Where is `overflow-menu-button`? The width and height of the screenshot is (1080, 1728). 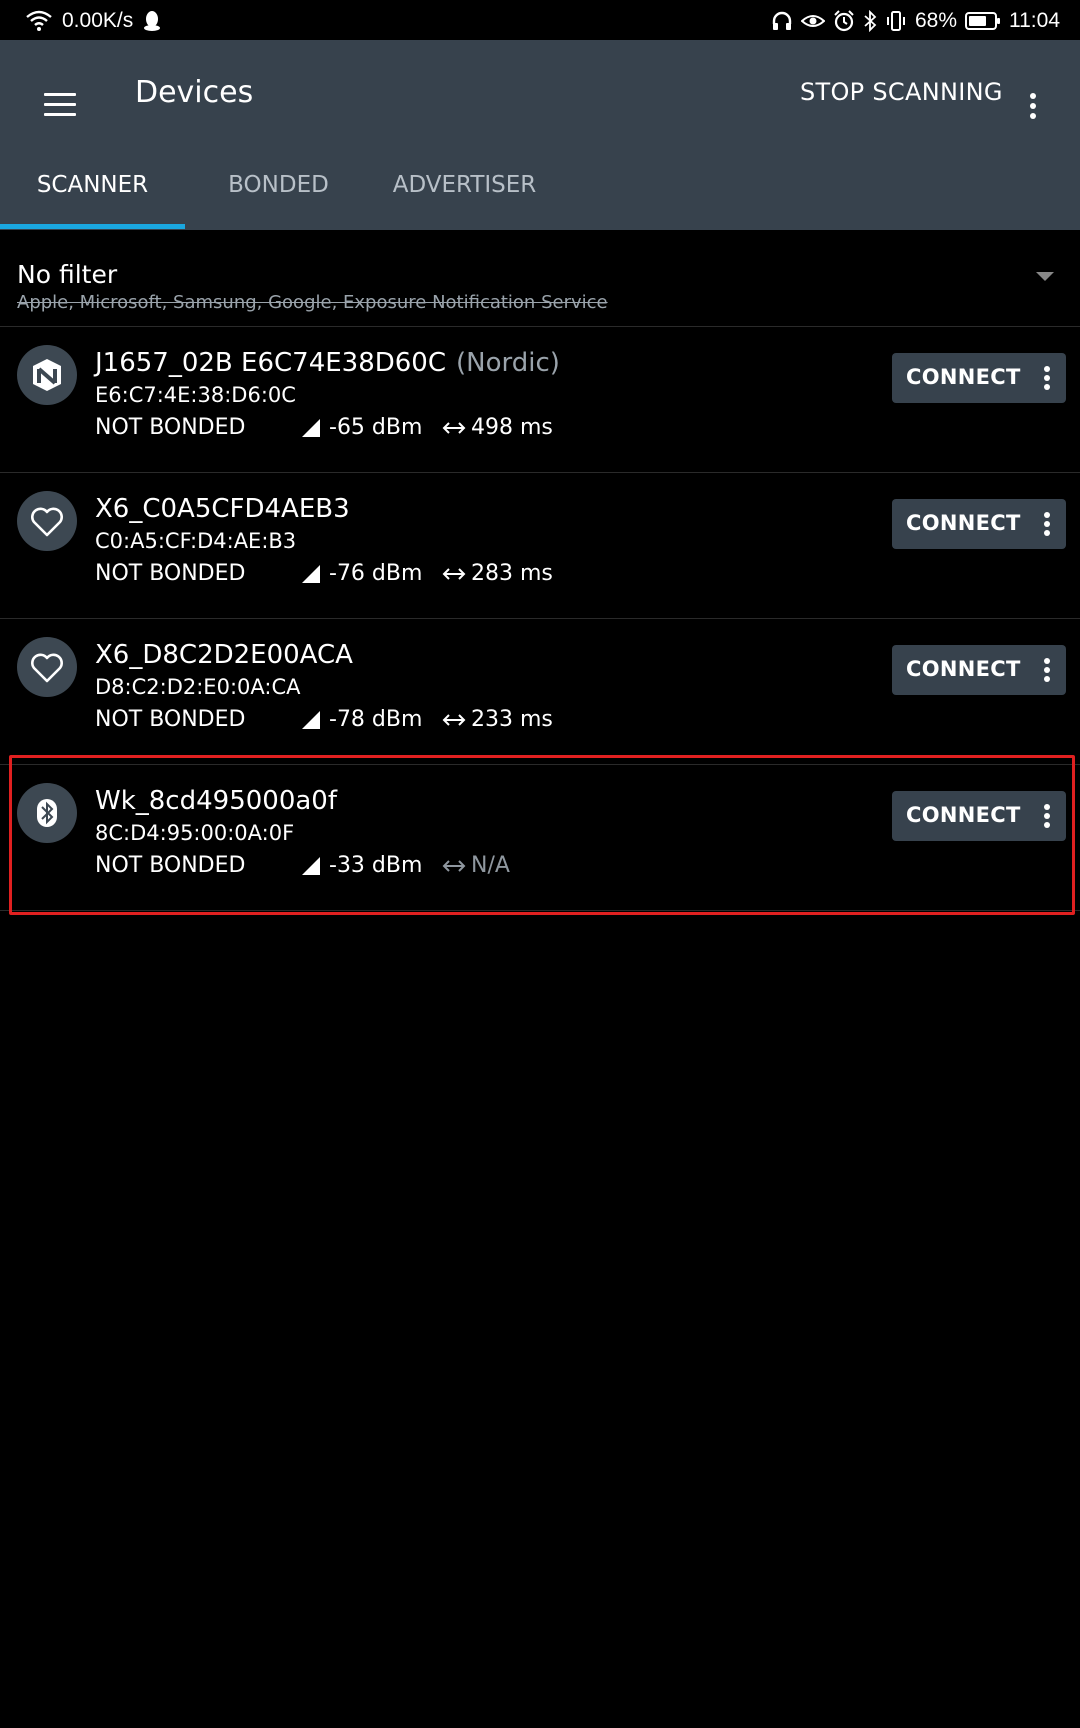 overflow-menu-button is located at coordinates (1033, 106).